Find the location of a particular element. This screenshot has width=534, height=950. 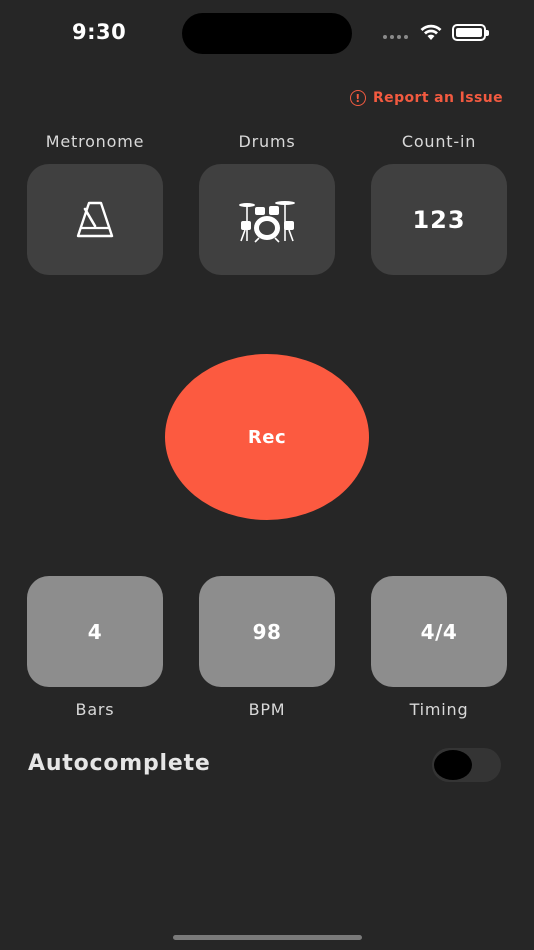

timing-value: 4/4 is located at coordinates (439, 631).